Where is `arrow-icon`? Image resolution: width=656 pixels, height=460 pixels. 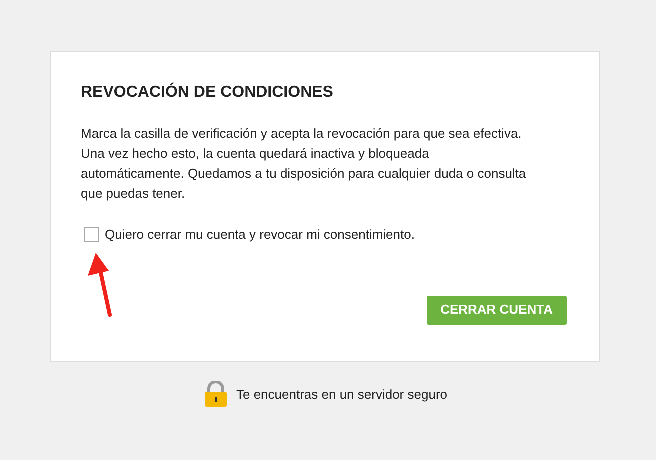 arrow-icon is located at coordinates (100, 284).